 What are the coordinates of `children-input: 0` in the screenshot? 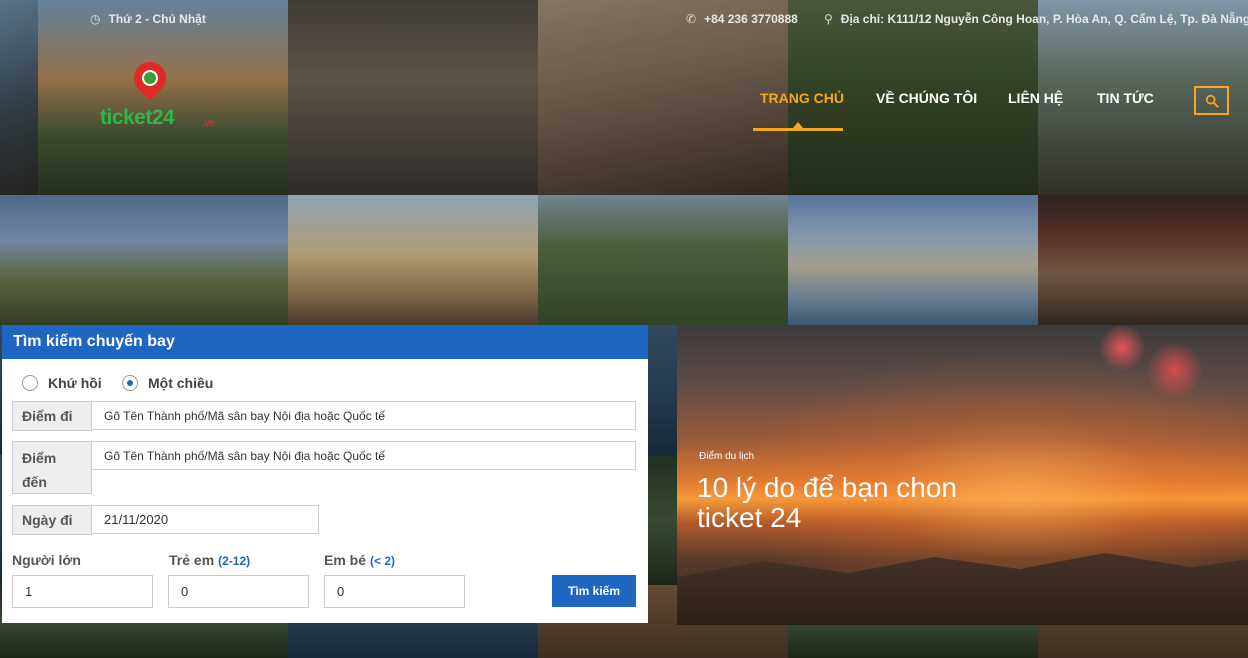 It's located at (238, 591).